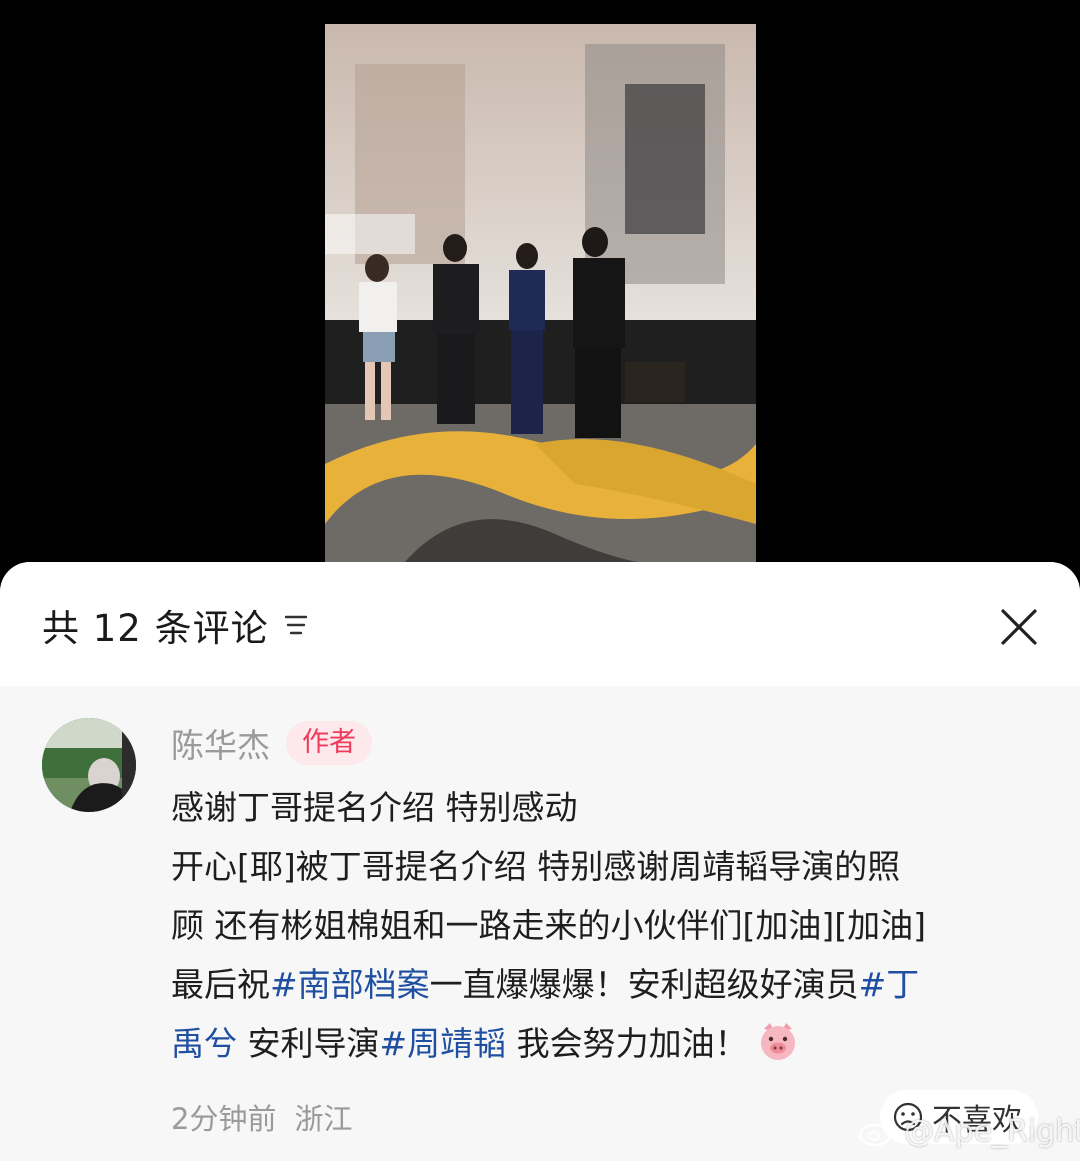  What do you see at coordinates (308, 1043) in the screenshot?
I see `comment-text-segment: 安利导演` at bounding box center [308, 1043].